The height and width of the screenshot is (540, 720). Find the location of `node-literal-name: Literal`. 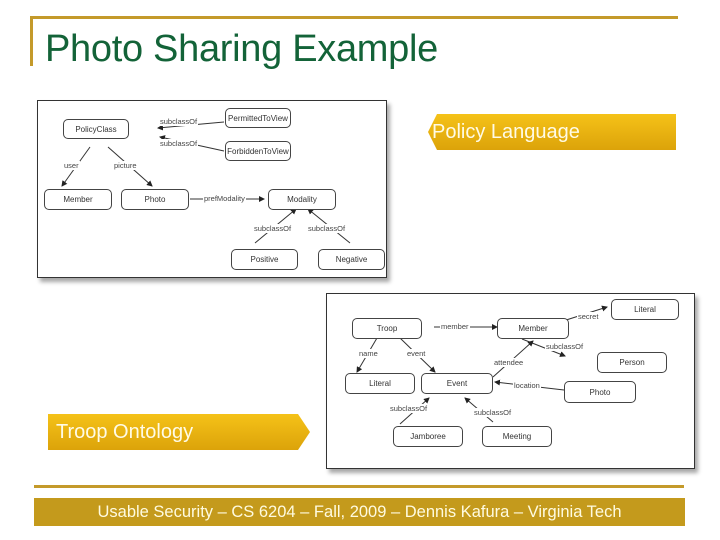

node-literal-name: Literal is located at coordinates (380, 383).